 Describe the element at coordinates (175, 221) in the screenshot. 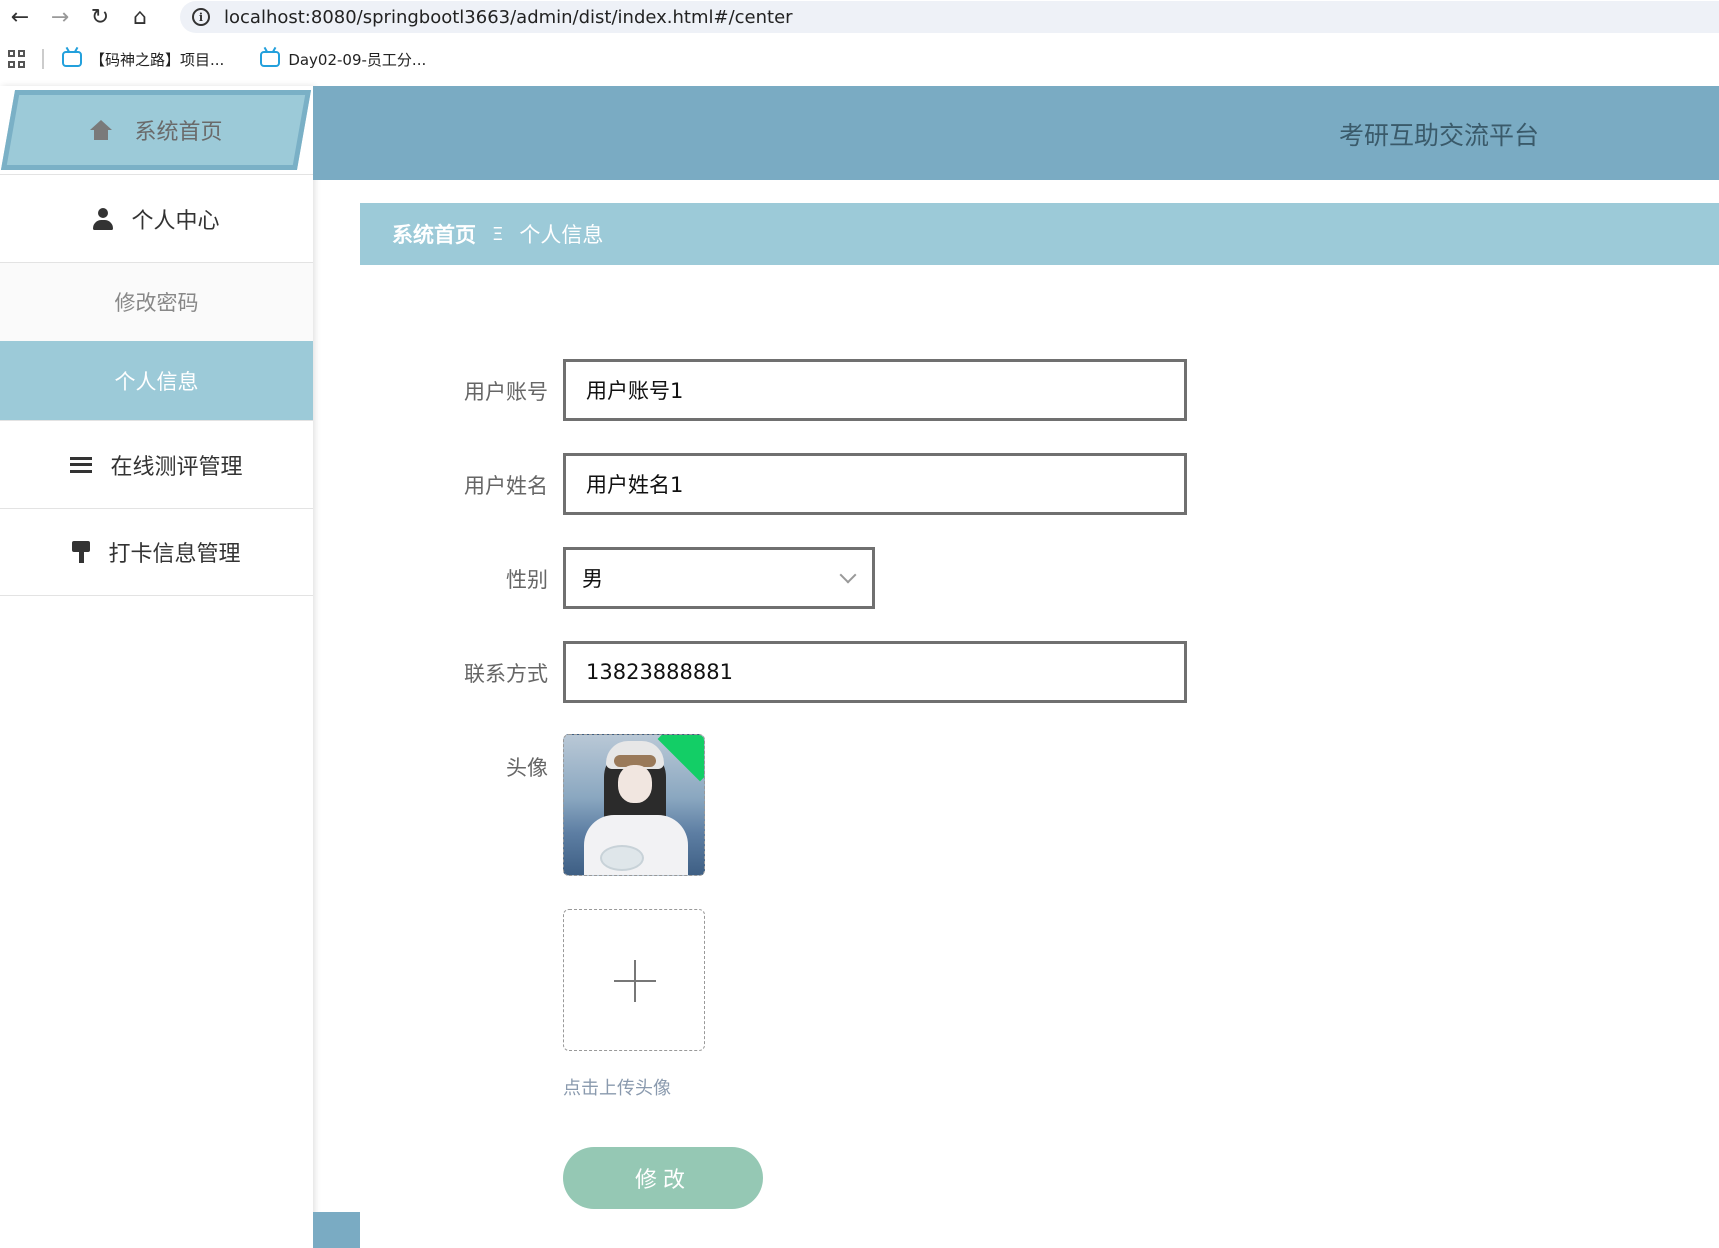

I see `sidebar-item-label: 个人中心` at that location.